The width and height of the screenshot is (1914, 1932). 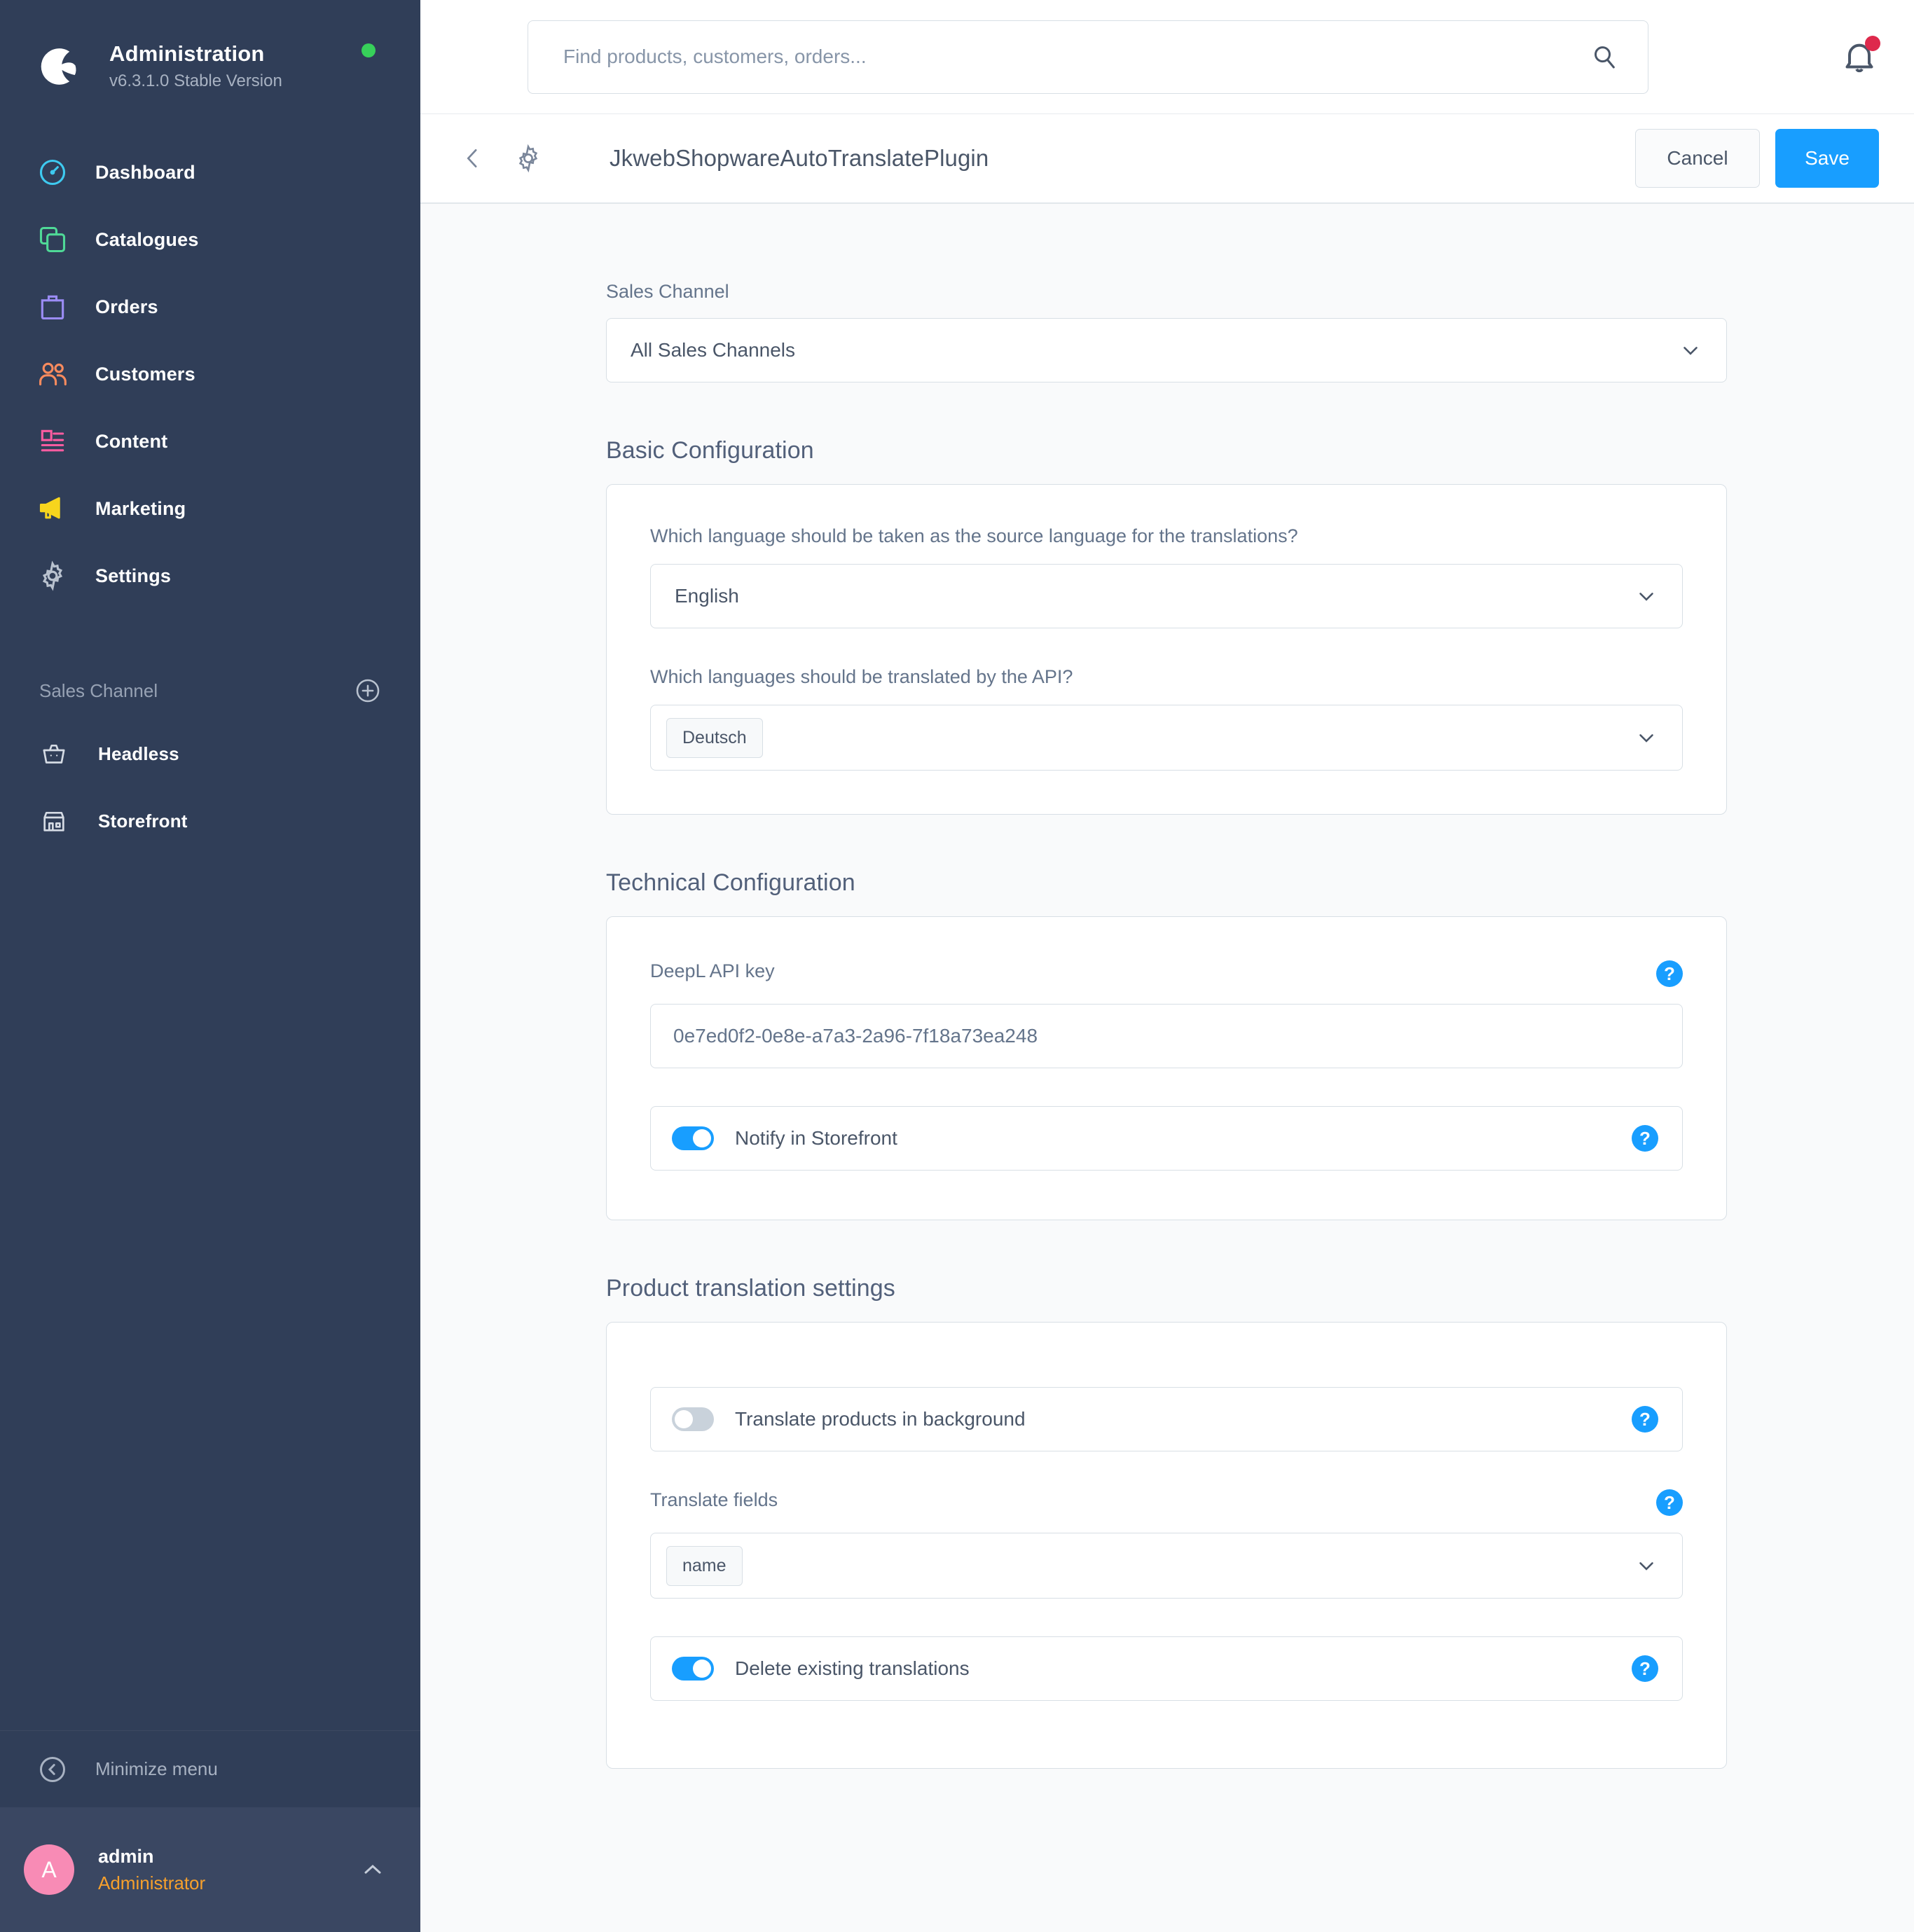 I want to click on sidebar-channel-label: Headless, so click(x=138, y=753).